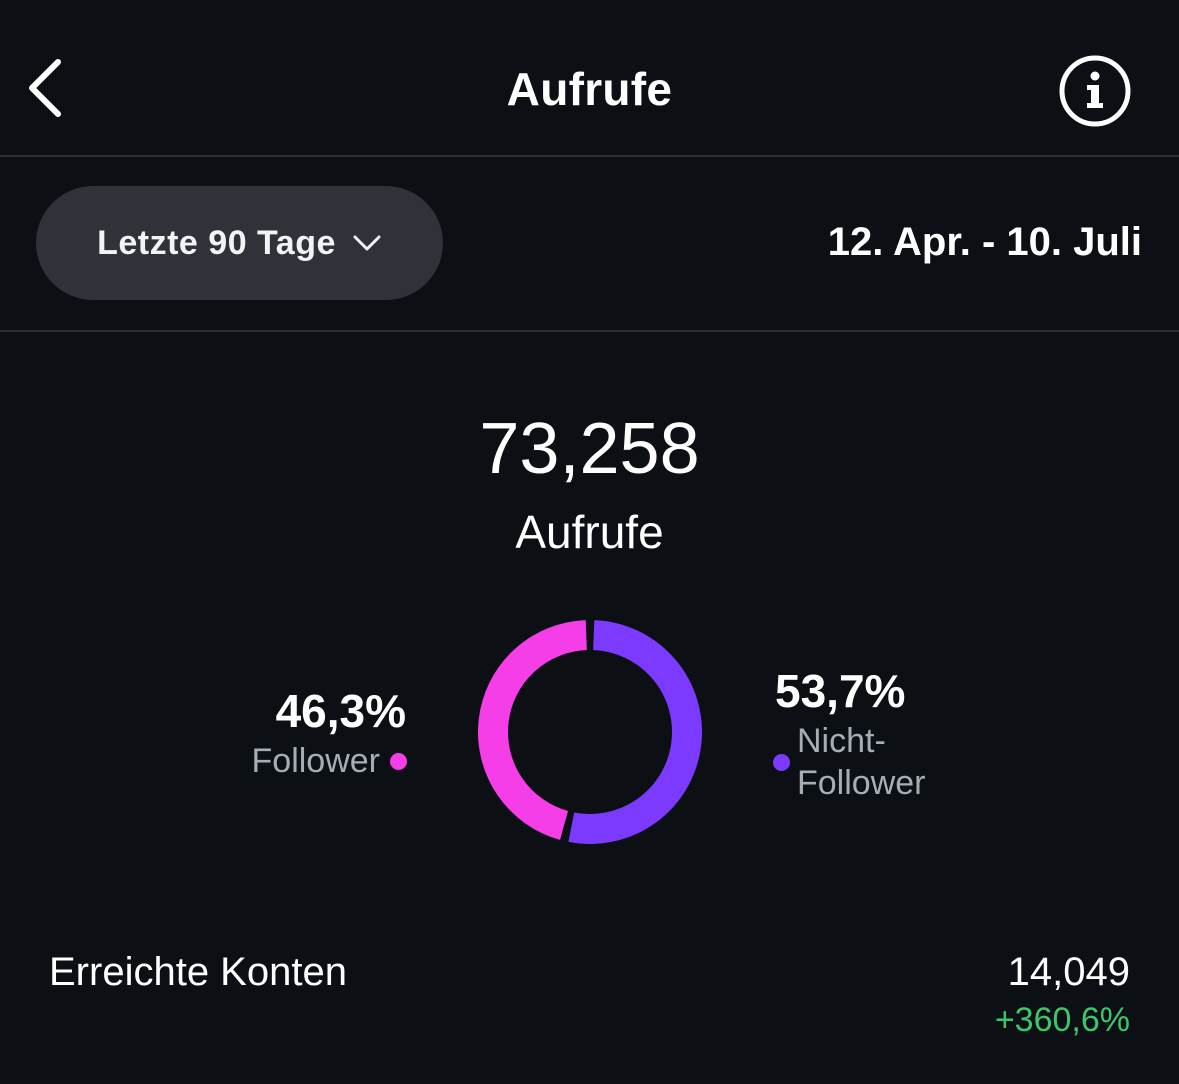 This screenshot has width=1179, height=1084. Describe the element at coordinates (589, 331) in the screenshot. I see `filter-divider` at that location.